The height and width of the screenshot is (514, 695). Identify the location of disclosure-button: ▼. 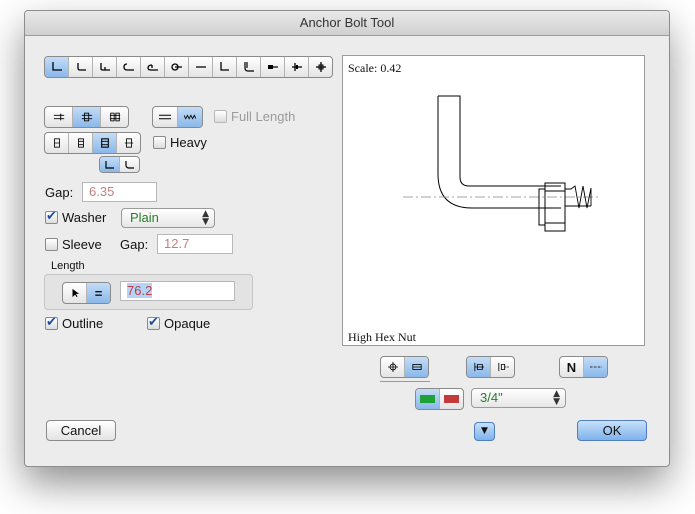
(484, 431).